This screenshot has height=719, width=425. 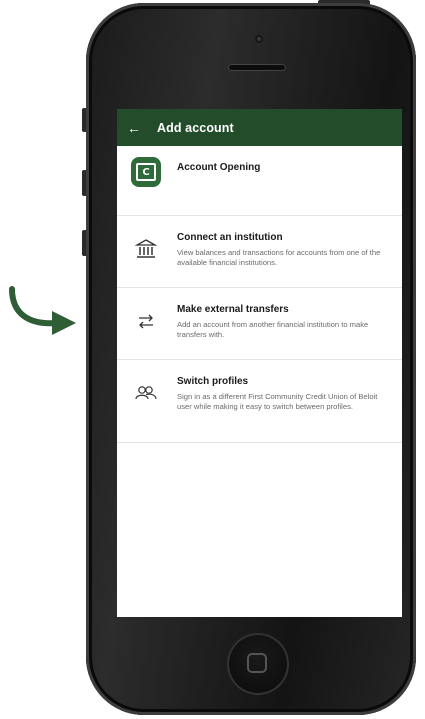 What do you see at coordinates (257, 67) in the screenshot?
I see `earpiece-speaker` at bounding box center [257, 67].